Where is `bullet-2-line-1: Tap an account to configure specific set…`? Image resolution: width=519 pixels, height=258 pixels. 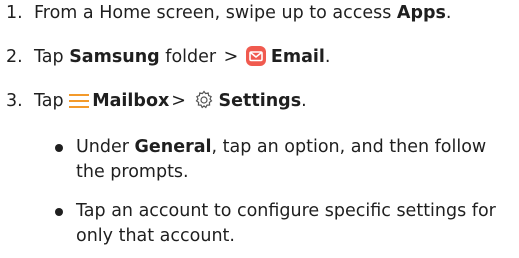
bullet-2-line-1: Tap an account to configure specific set… is located at coordinates (286, 211).